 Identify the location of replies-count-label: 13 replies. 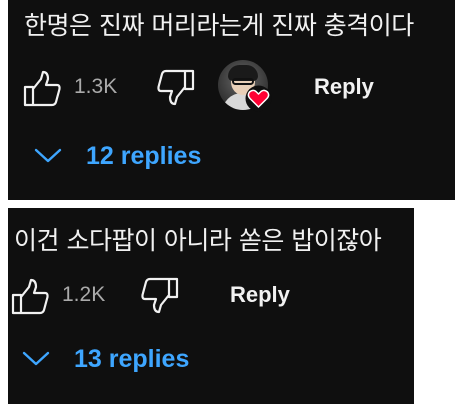
(132, 359).